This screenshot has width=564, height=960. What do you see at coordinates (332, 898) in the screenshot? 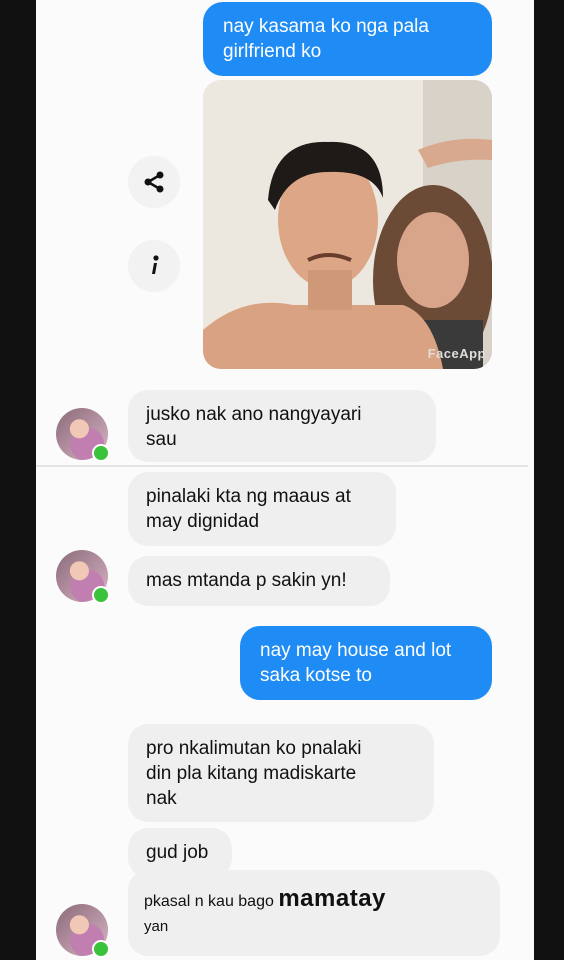
I see `last-message-part2: mamatay` at bounding box center [332, 898].